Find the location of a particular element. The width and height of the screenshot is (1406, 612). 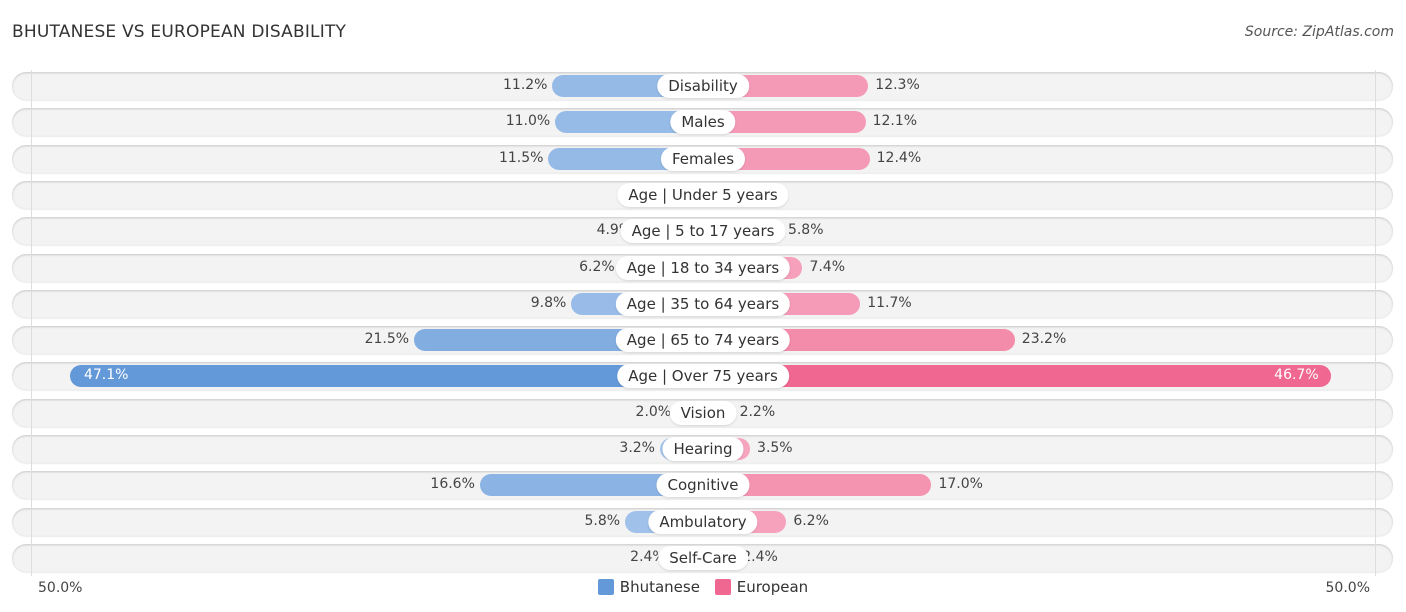

bar-row: 2.0% 2.2% Vision is located at coordinates (702, 412).